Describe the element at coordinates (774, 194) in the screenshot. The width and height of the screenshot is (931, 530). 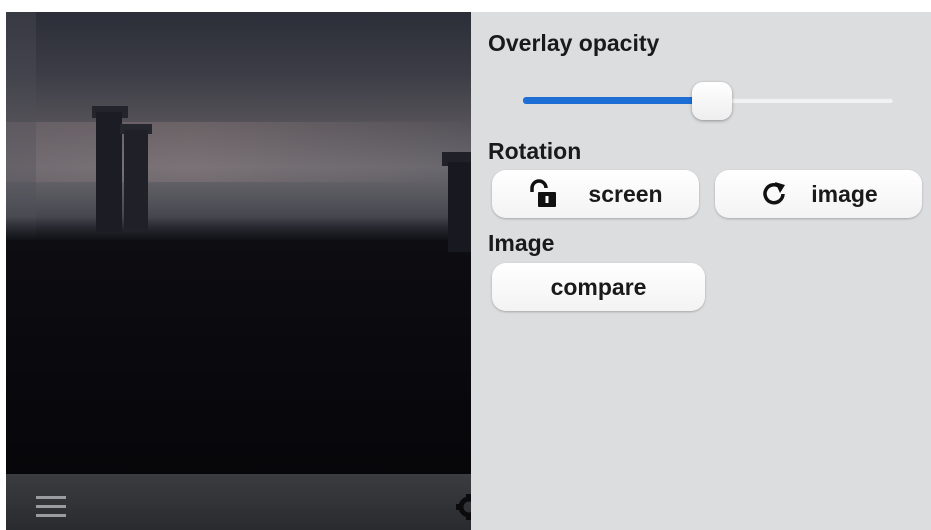
I see `rotate-icon` at that location.